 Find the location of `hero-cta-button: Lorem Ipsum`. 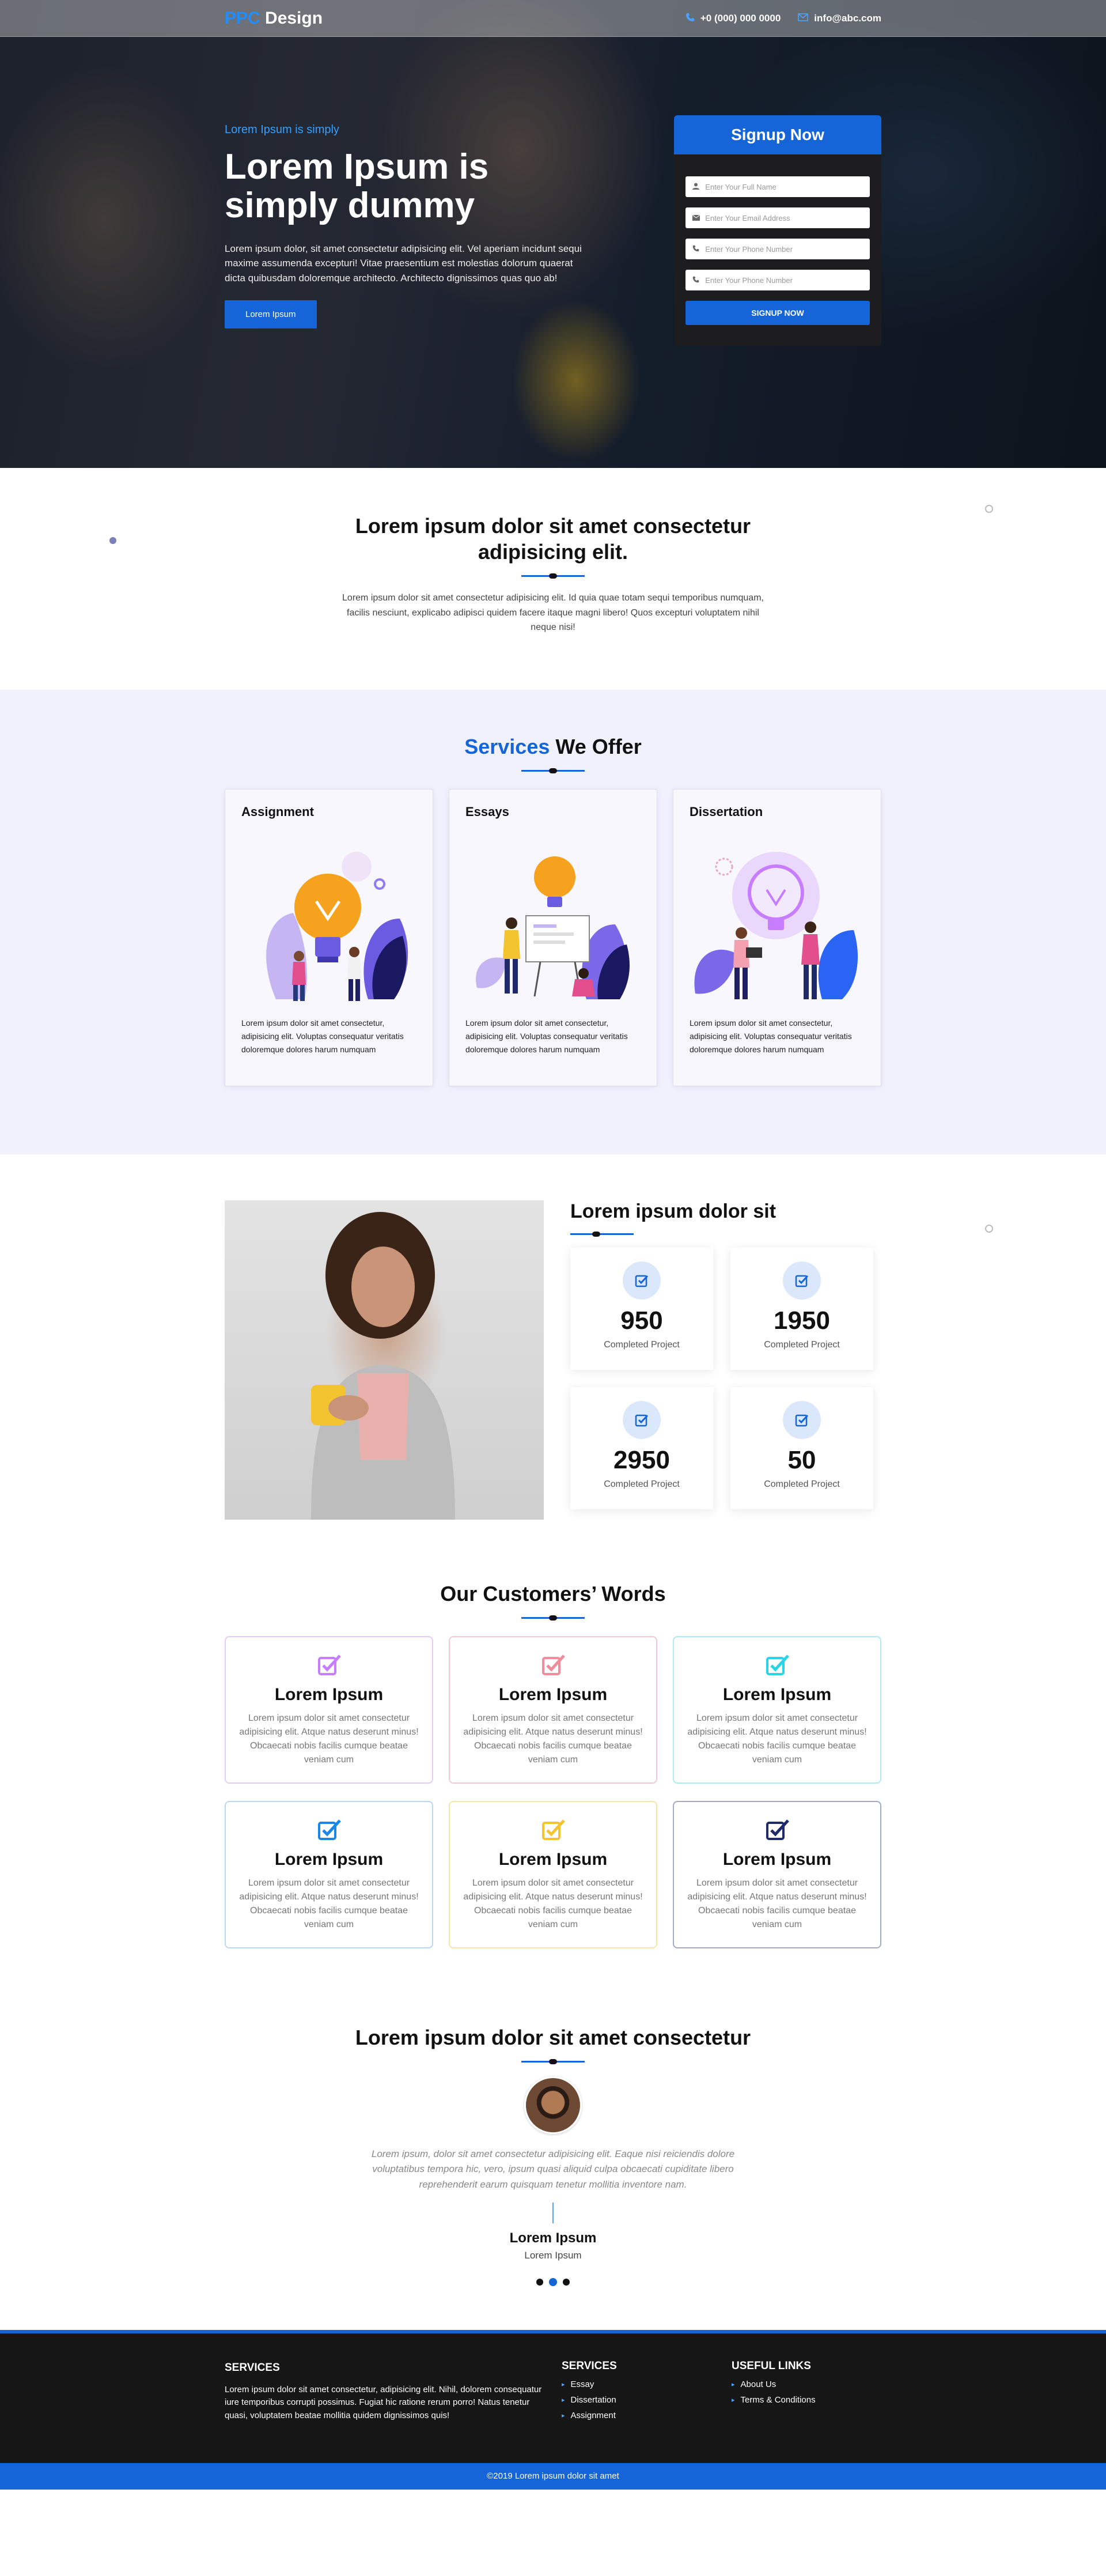

hero-cta-button: Lorem Ipsum is located at coordinates (271, 314).